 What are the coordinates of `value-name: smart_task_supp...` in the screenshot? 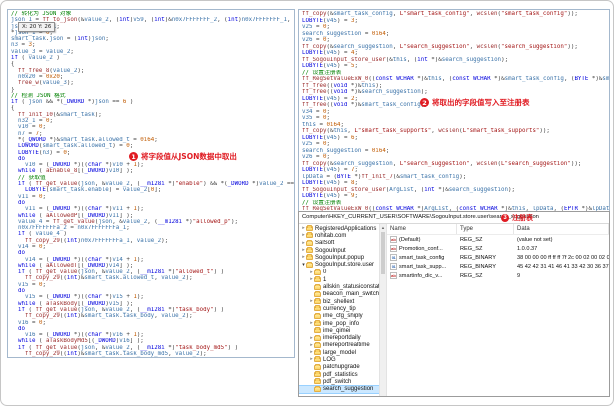 It's located at (423, 266).